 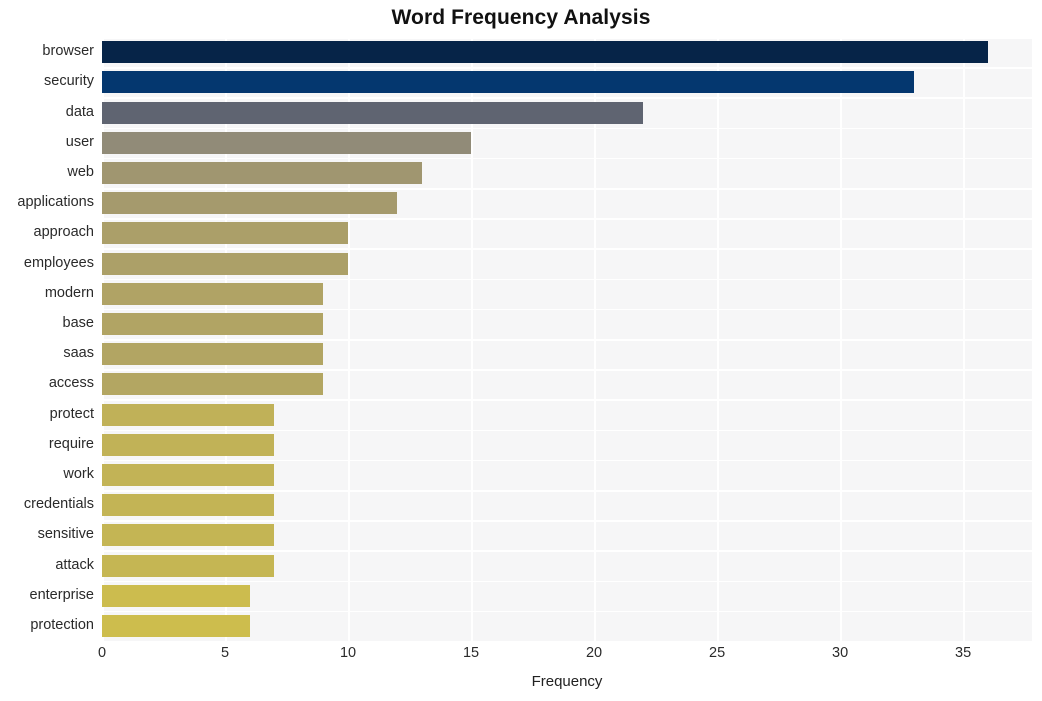 What do you see at coordinates (55, 202) in the screenshot?
I see `y-tick-label-applications: applications` at bounding box center [55, 202].